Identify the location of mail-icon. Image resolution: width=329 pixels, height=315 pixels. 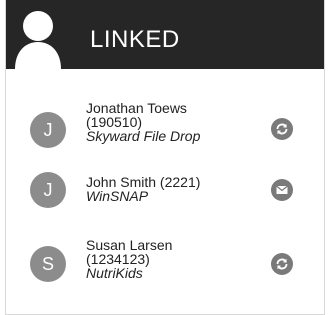
(282, 190).